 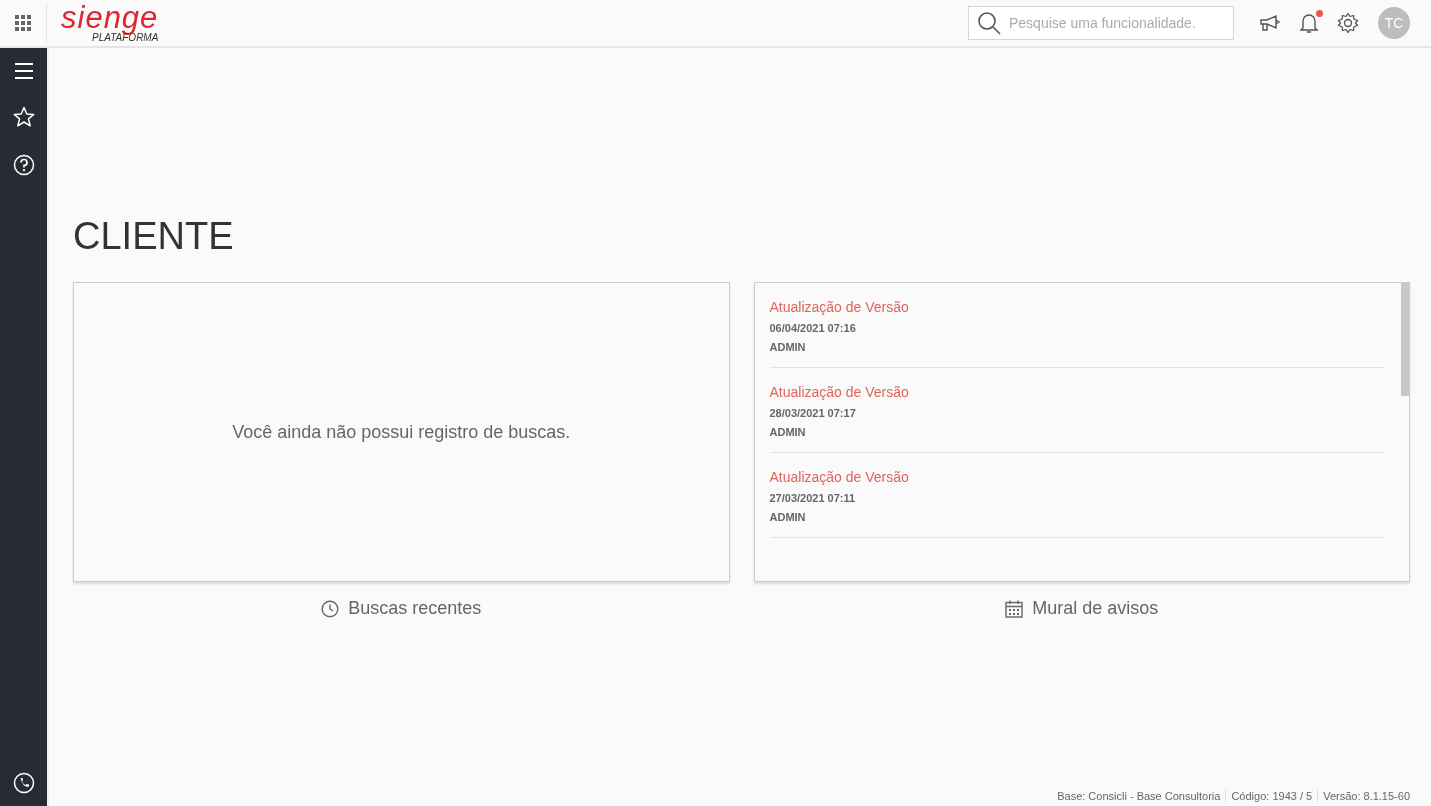 I want to click on user-avatar: TC, so click(x=1394, y=23).